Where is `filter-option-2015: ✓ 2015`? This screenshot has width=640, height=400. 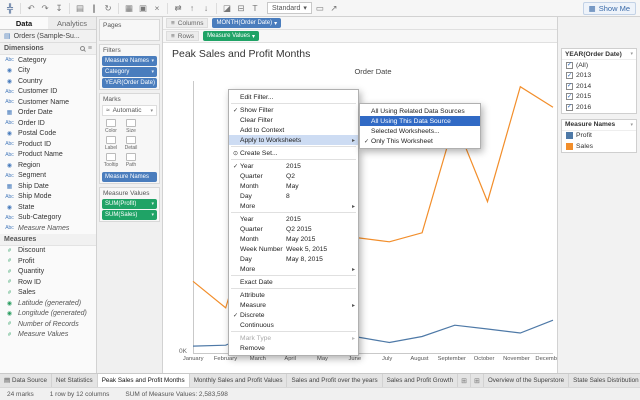
filter-option-2015: ✓ 2015 is located at coordinates (599, 97).